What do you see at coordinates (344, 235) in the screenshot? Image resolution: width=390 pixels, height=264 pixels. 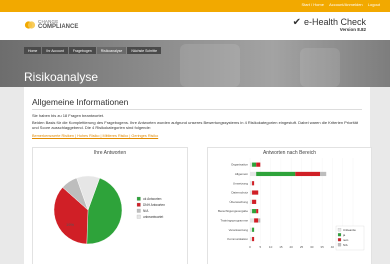 I see `legend-label: ja` at bounding box center [344, 235].